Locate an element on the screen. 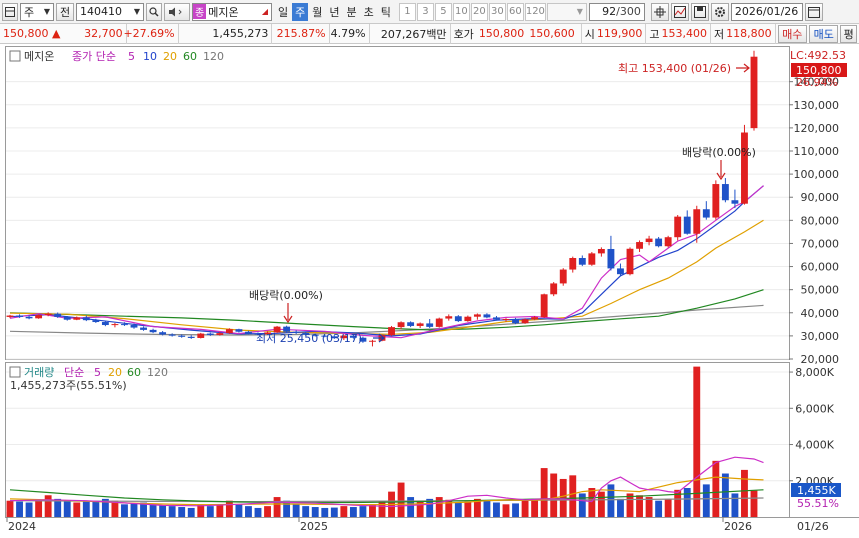 The height and width of the screenshot is (538, 859). save-icon is located at coordinates (699, 11).